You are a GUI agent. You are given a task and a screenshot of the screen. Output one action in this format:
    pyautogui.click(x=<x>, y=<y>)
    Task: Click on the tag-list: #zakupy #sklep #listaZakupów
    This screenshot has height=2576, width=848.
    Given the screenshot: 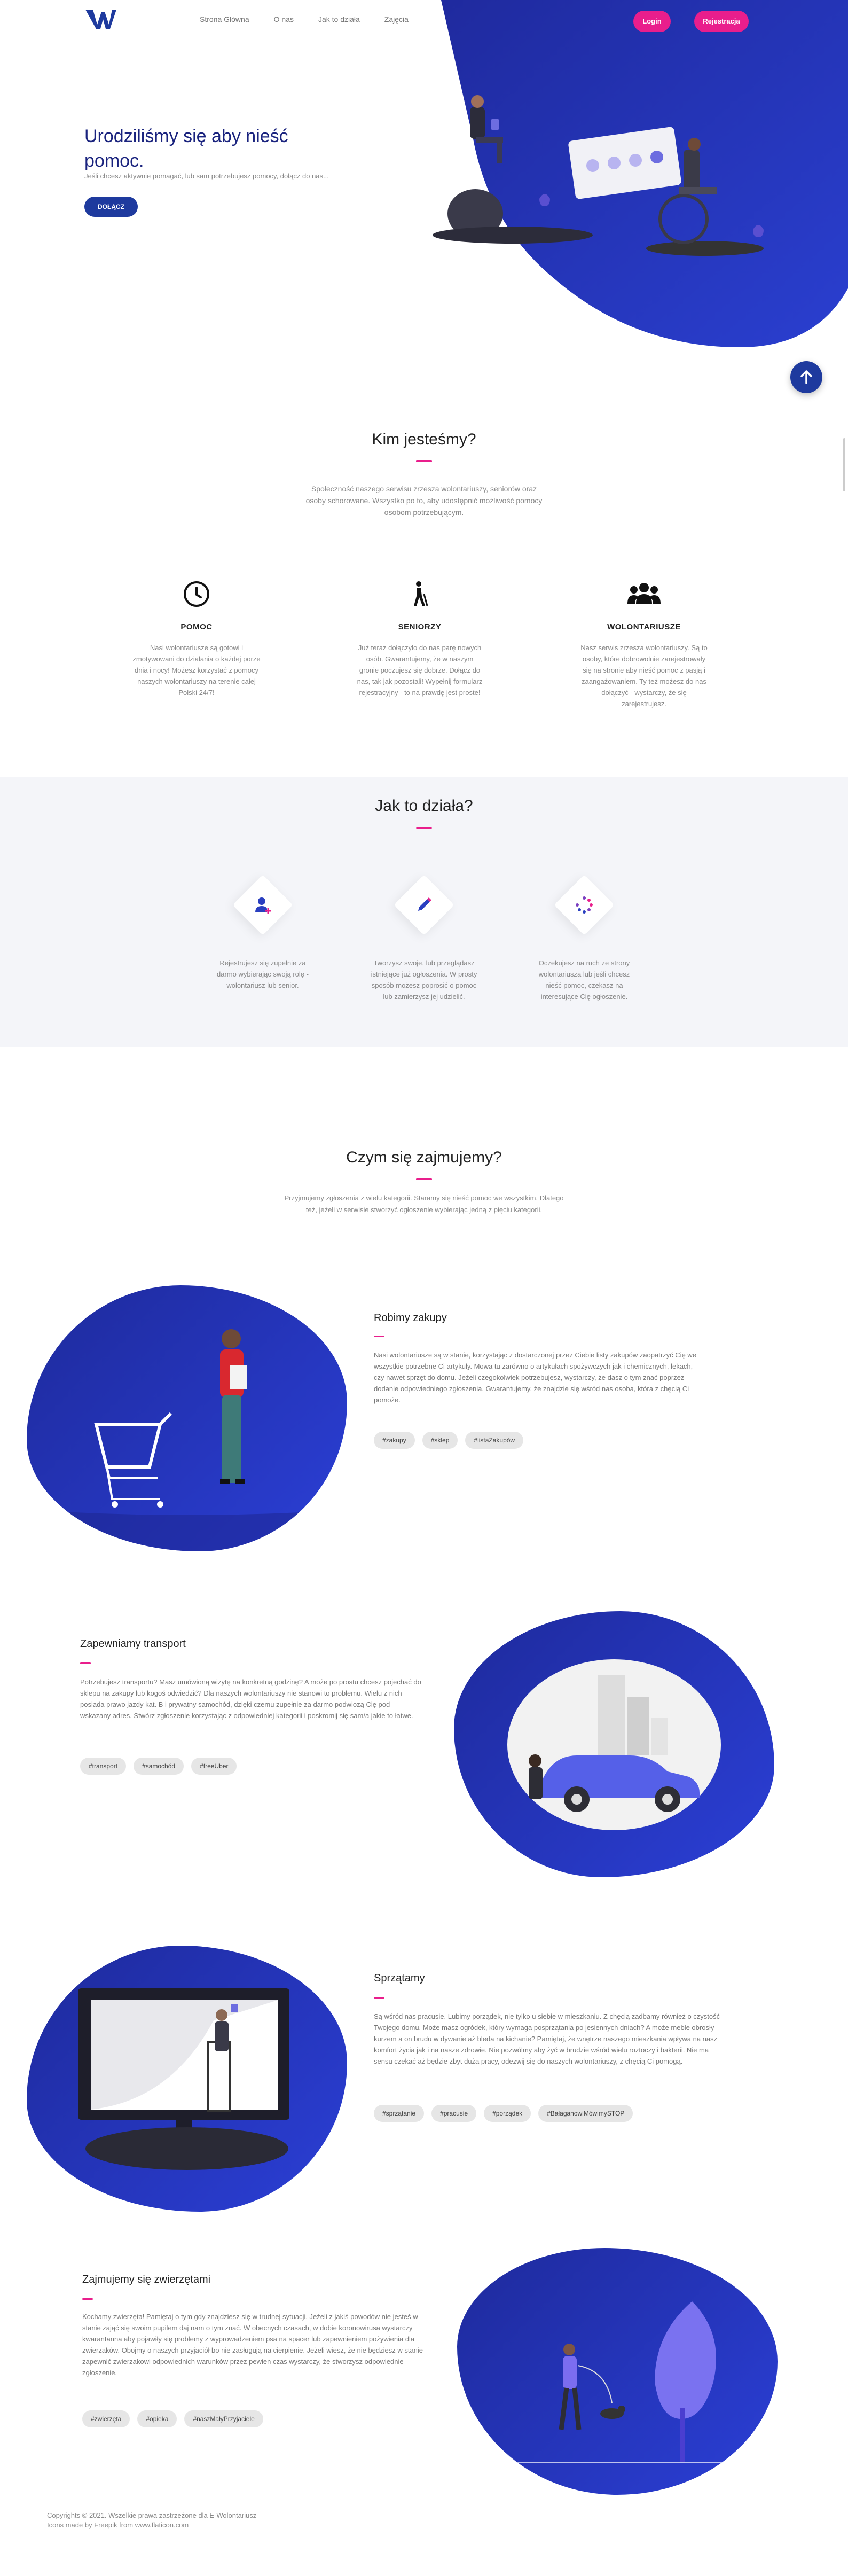 What is the action you would take?
    pyautogui.click(x=449, y=1440)
    